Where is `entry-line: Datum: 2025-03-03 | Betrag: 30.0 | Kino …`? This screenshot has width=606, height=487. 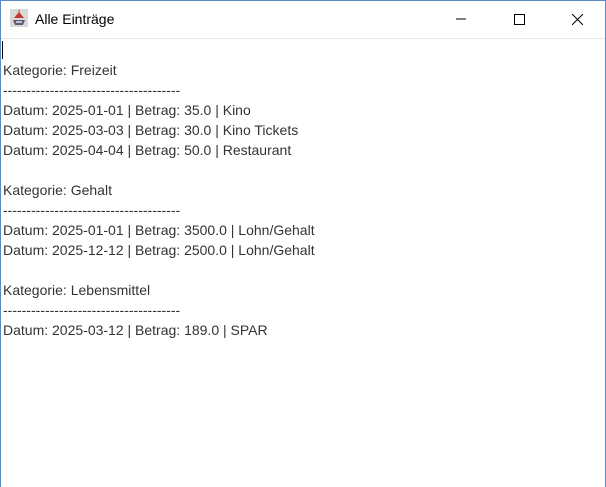
entry-line: Datum: 2025-03-03 | Betrag: 30.0 | Kino … is located at coordinates (151, 130).